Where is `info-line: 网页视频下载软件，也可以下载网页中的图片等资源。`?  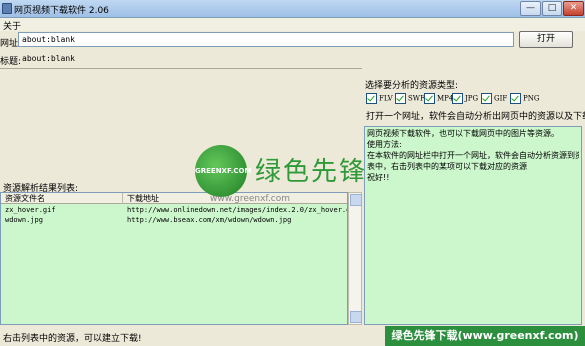
info-line: 网页视频下载软件，也可以下载网页中的图片等资源。 is located at coordinates (463, 133).